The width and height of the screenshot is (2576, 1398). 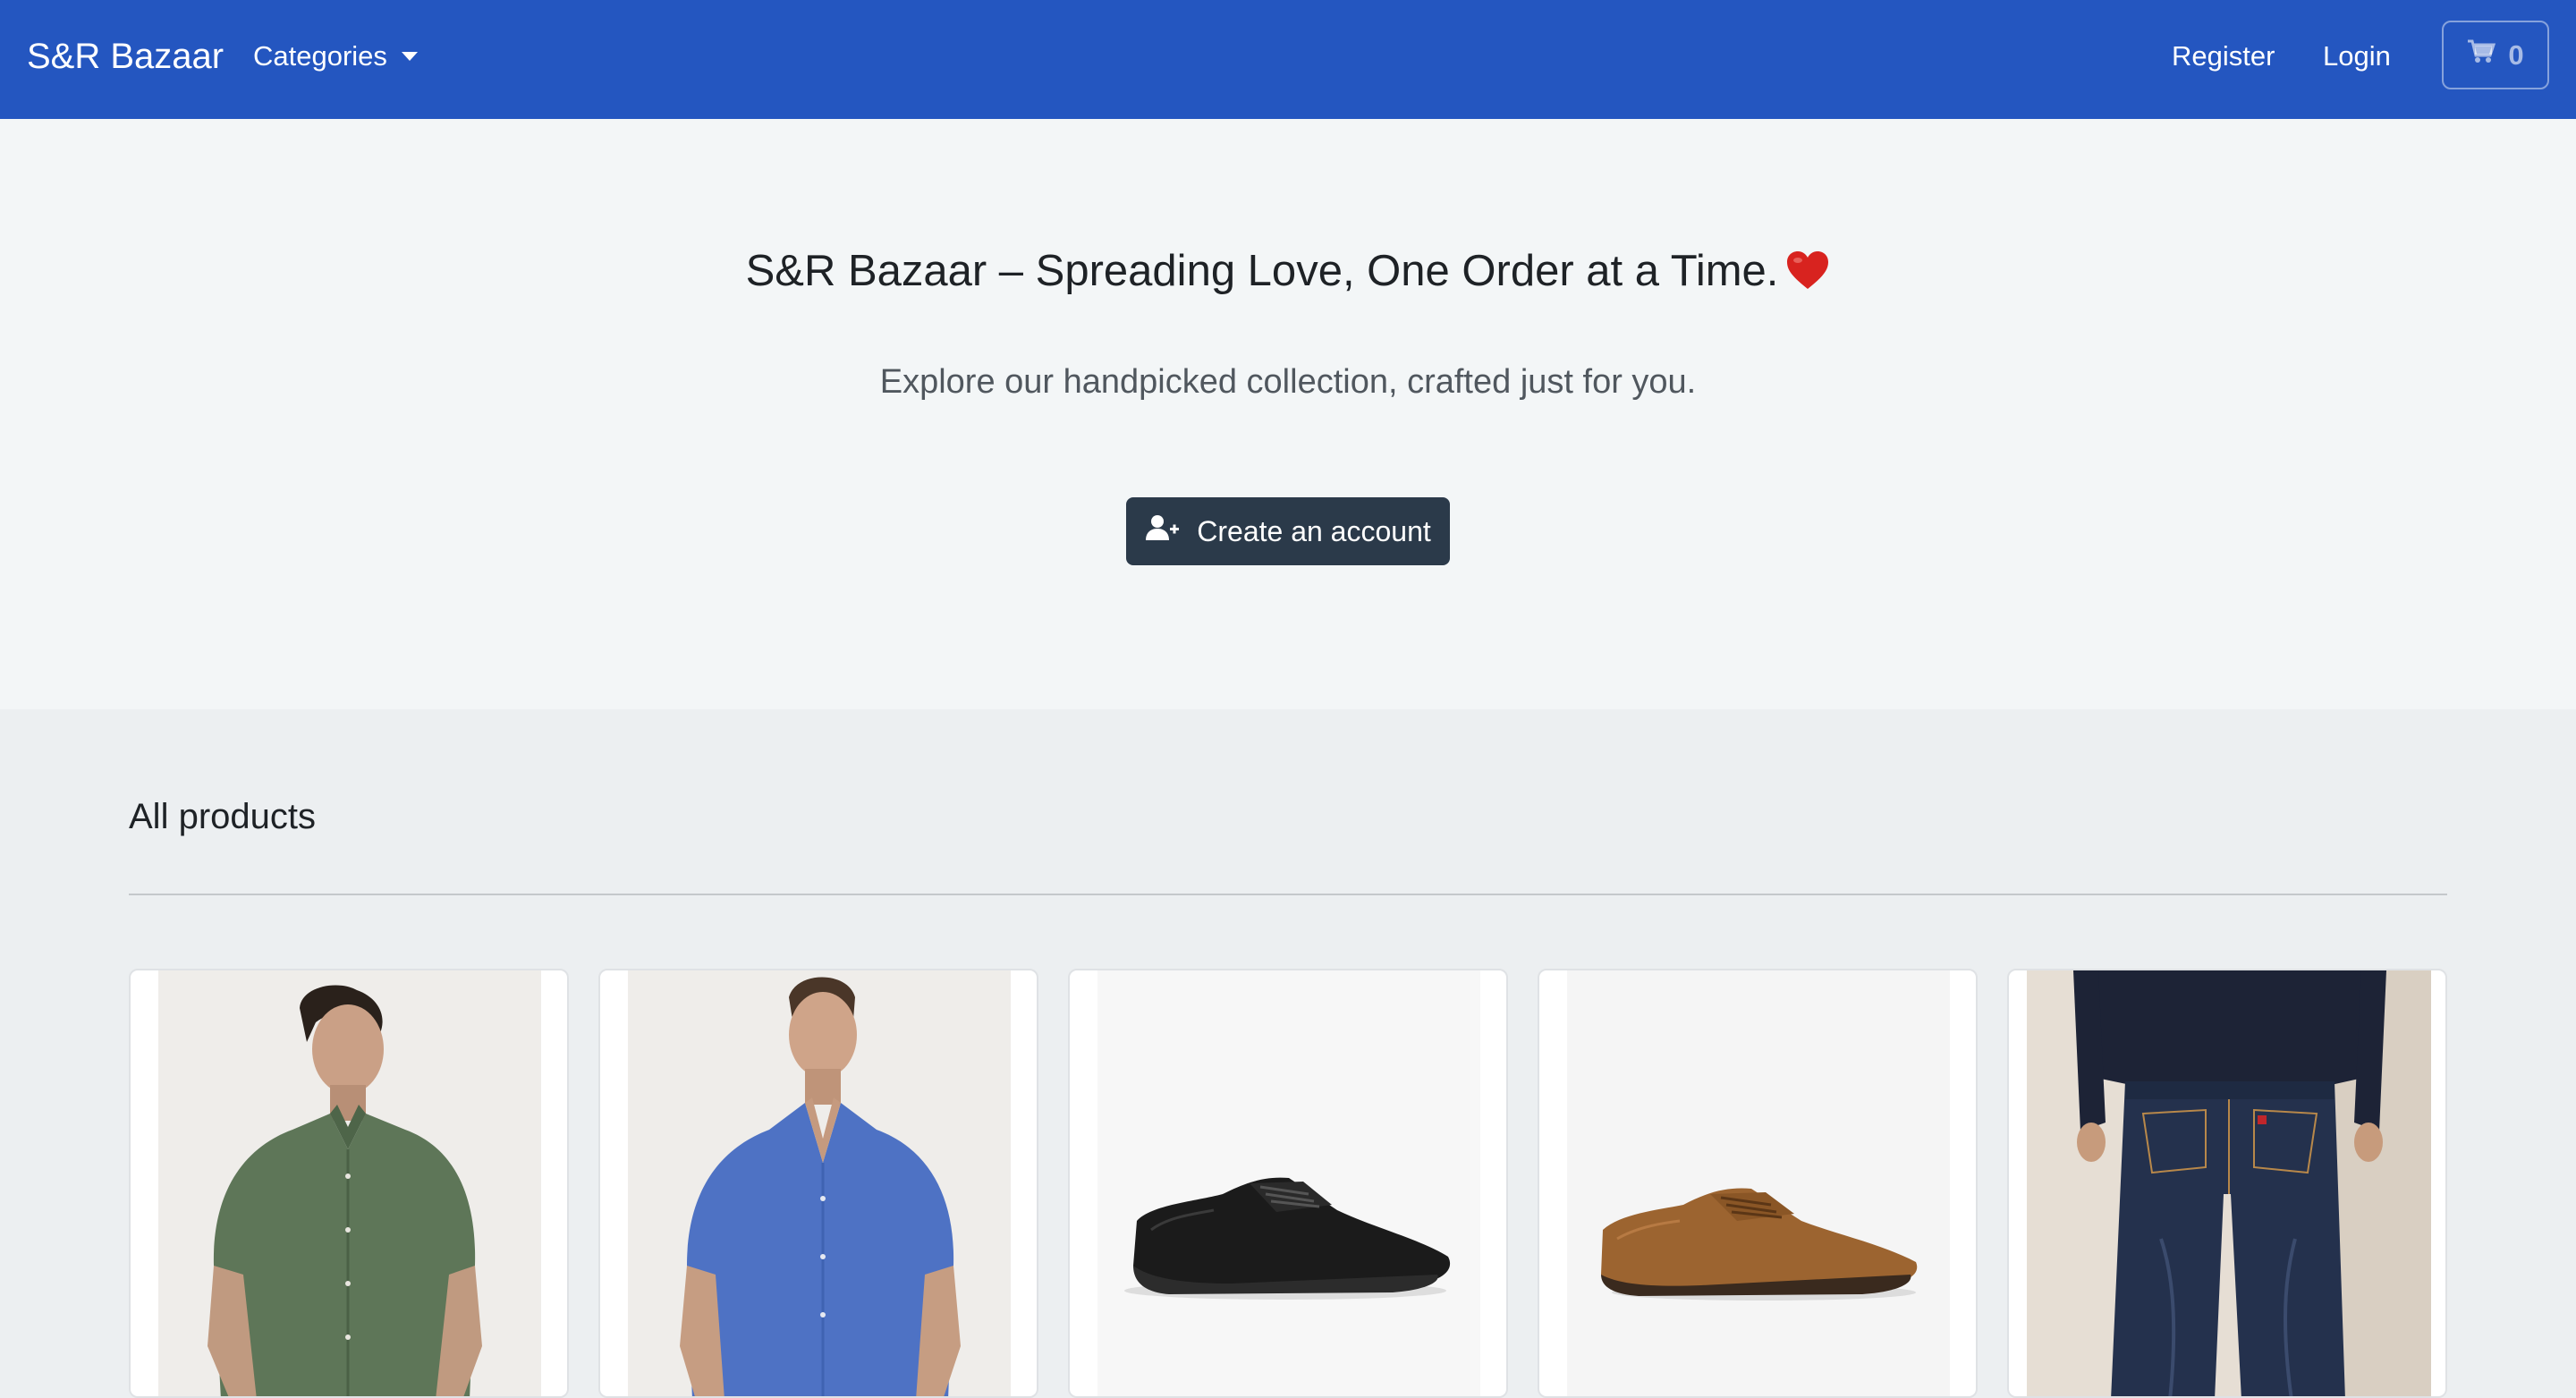 What do you see at coordinates (222, 816) in the screenshot?
I see `section-title: All products` at bounding box center [222, 816].